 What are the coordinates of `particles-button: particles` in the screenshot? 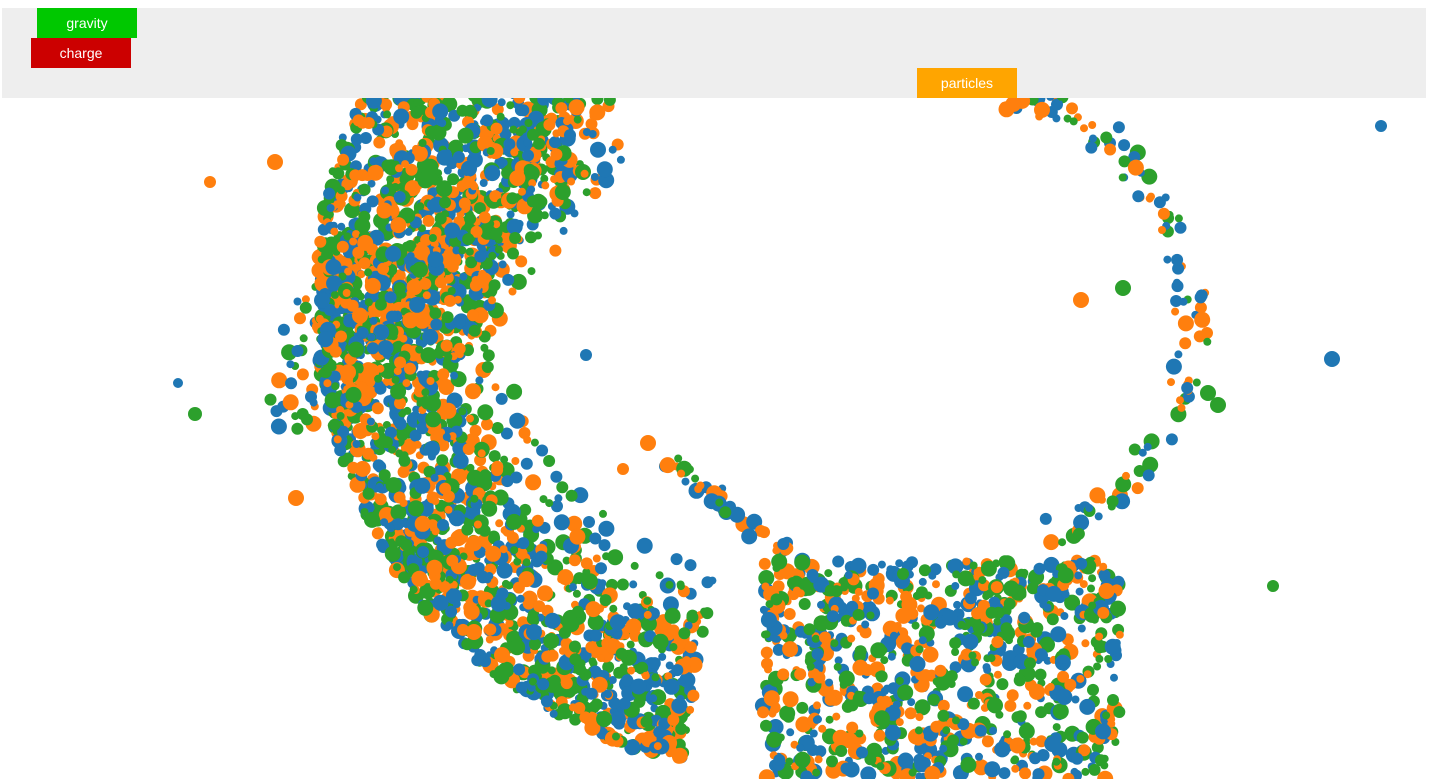 It's located at (967, 83).